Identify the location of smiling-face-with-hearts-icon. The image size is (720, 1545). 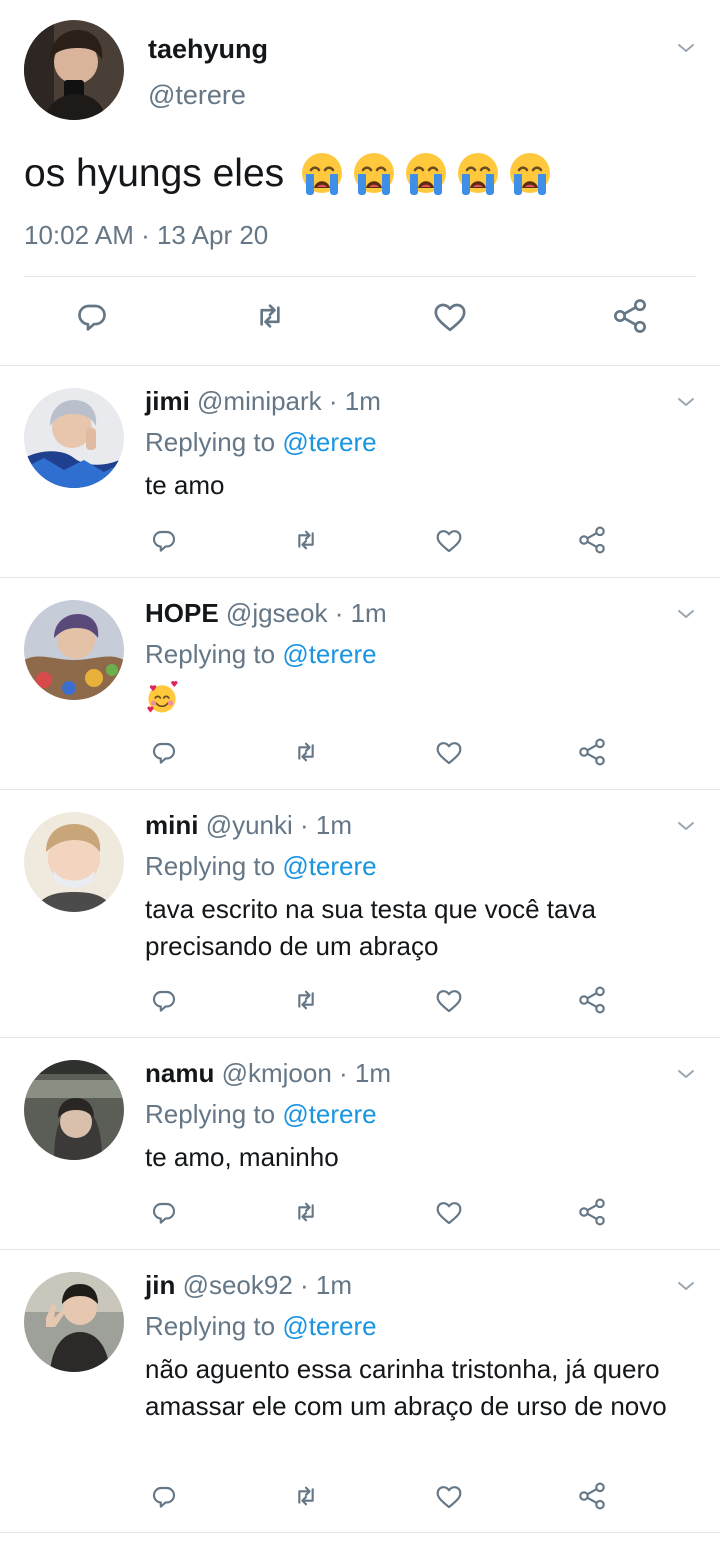
(162, 698).